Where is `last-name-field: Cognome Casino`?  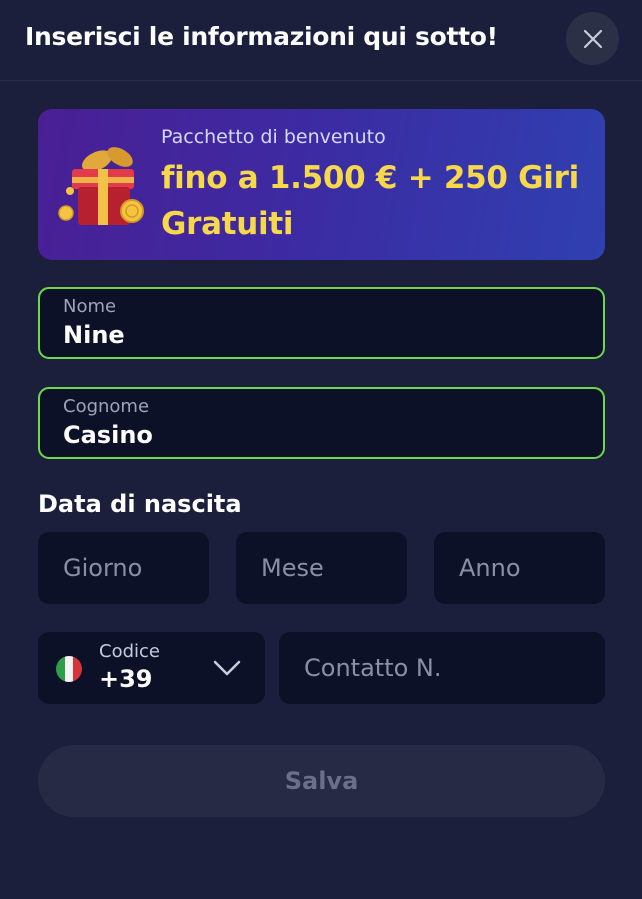 last-name-field: Cognome Casino is located at coordinates (321, 423).